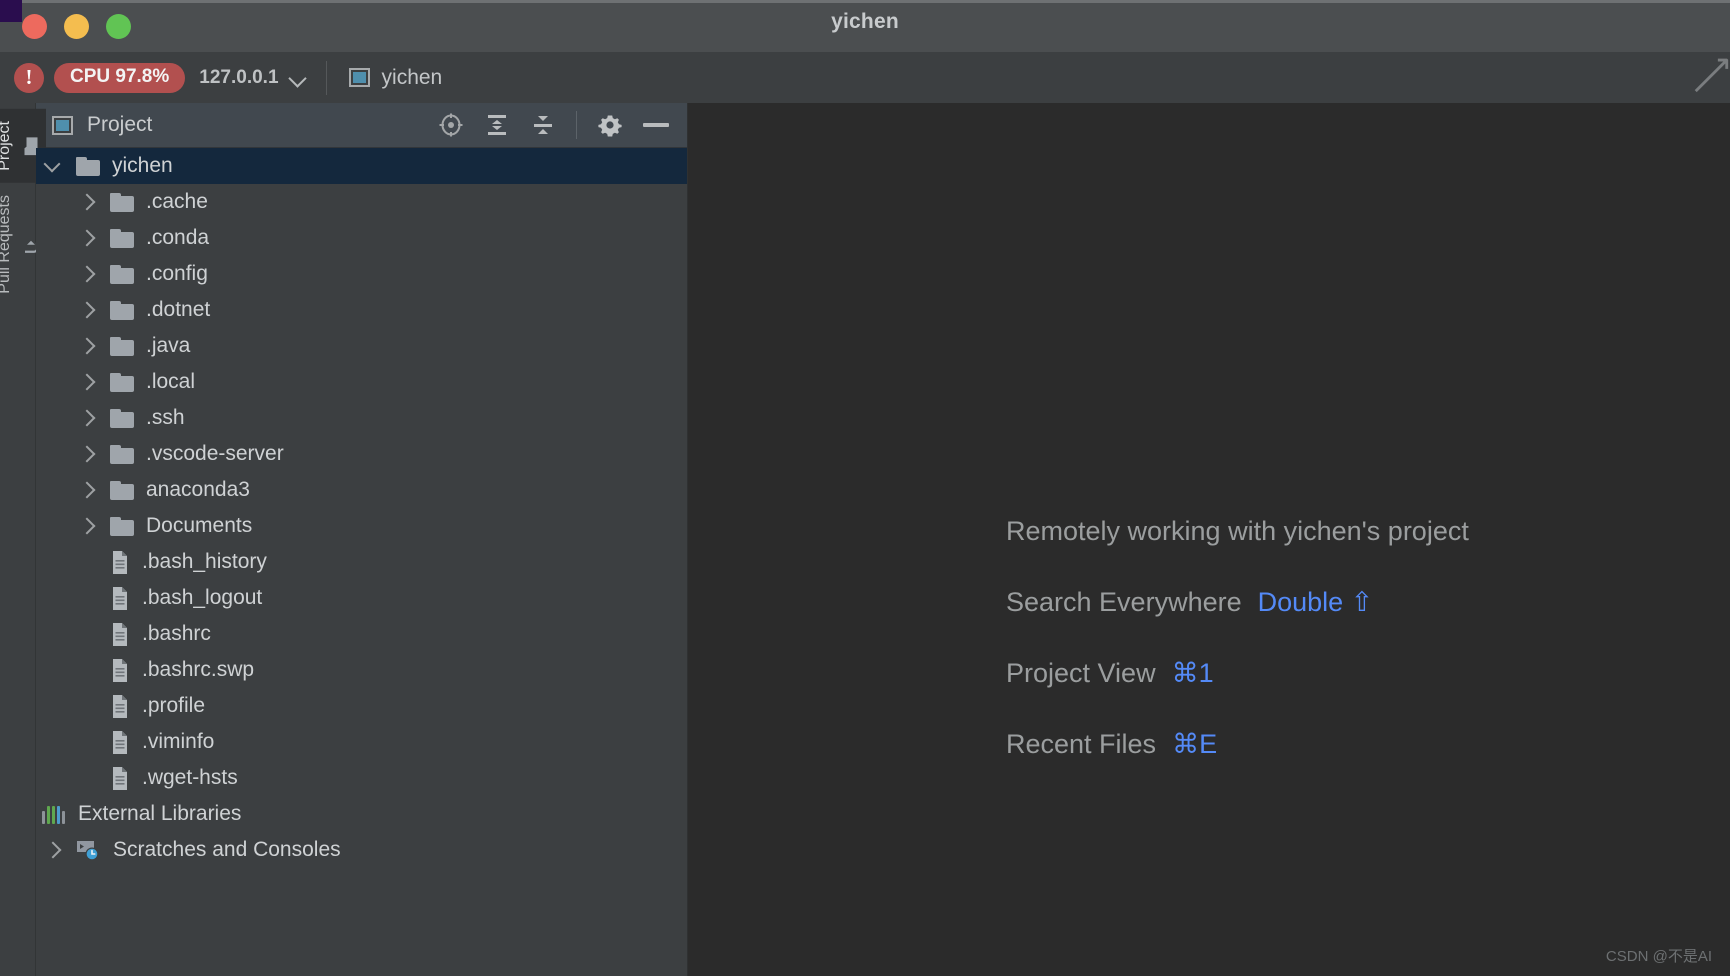 The height and width of the screenshot is (976, 1730). What do you see at coordinates (88, 850) in the screenshot?
I see `scratches-icon` at bounding box center [88, 850].